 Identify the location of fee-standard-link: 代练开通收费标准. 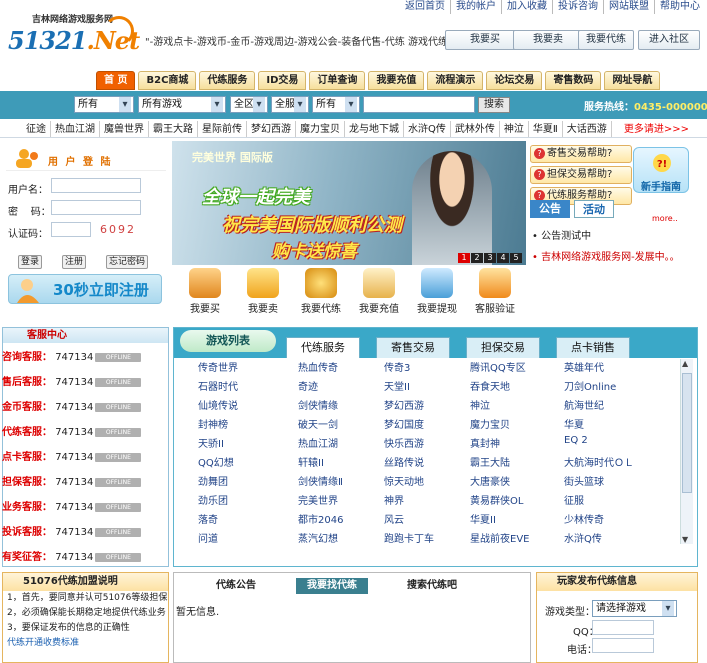
(85, 643).